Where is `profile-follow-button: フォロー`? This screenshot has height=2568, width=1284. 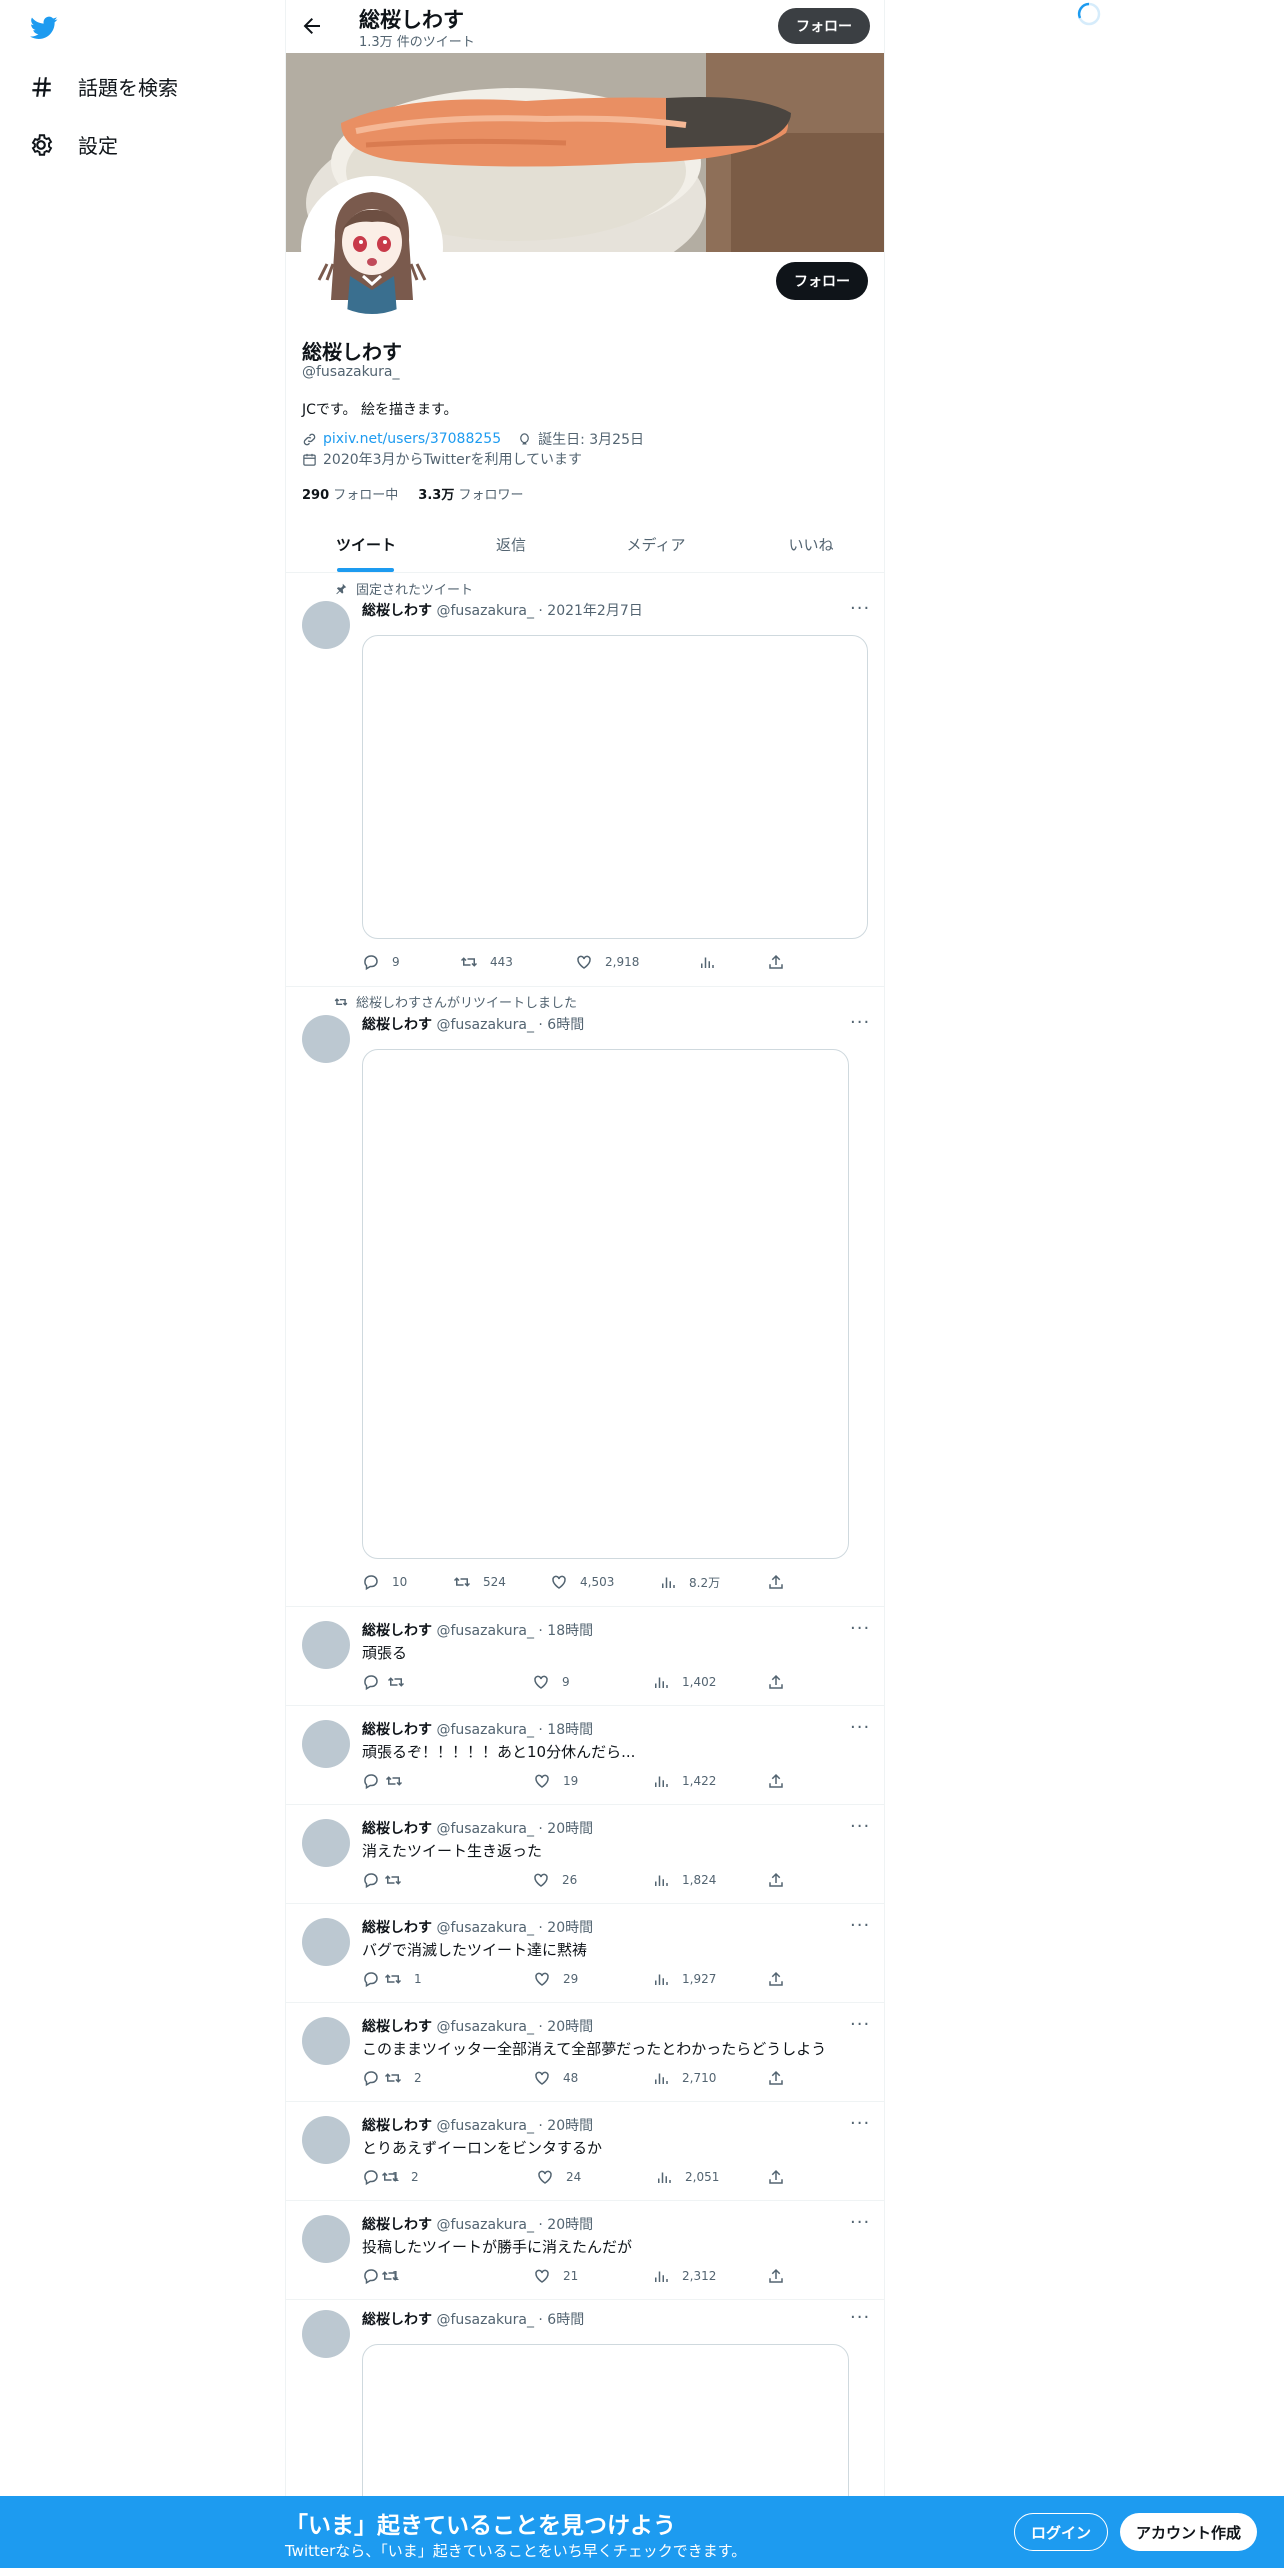
profile-follow-button: フォロー is located at coordinates (822, 281).